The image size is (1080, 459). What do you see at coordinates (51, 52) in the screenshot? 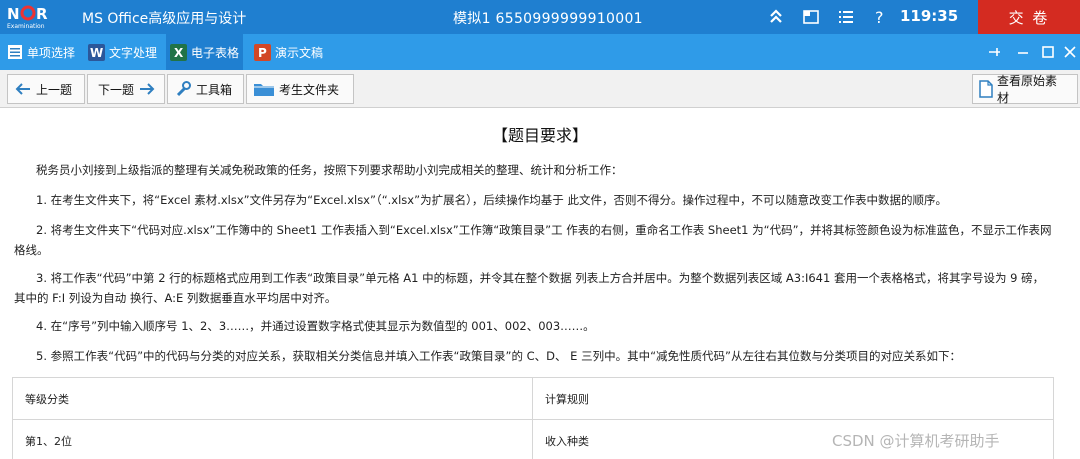
I see `tab-label: 单项选择` at bounding box center [51, 52].